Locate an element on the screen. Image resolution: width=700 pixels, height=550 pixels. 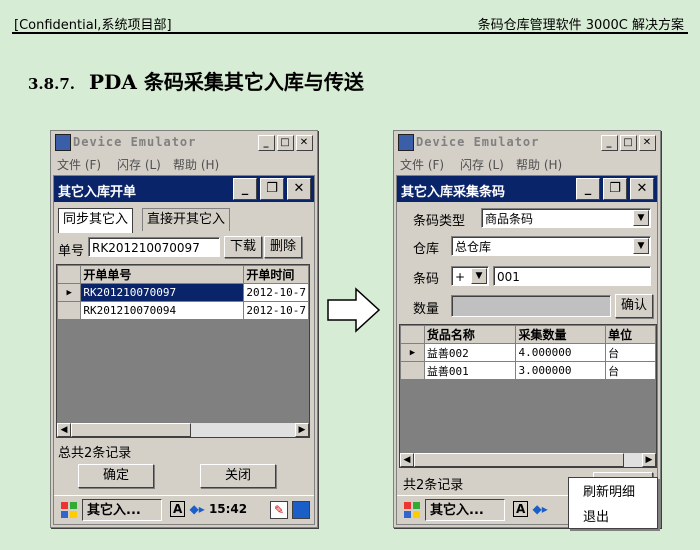
column-header-unit: 单位 is located at coordinates (630, 334).